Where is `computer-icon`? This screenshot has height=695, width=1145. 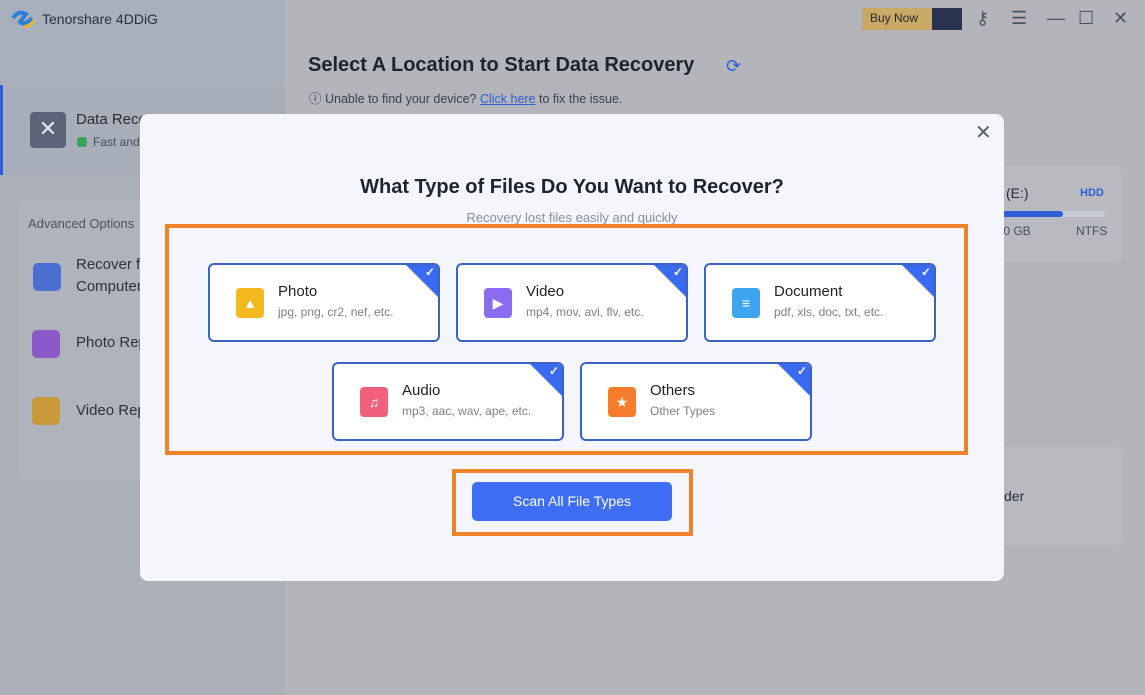
computer-icon is located at coordinates (47, 277).